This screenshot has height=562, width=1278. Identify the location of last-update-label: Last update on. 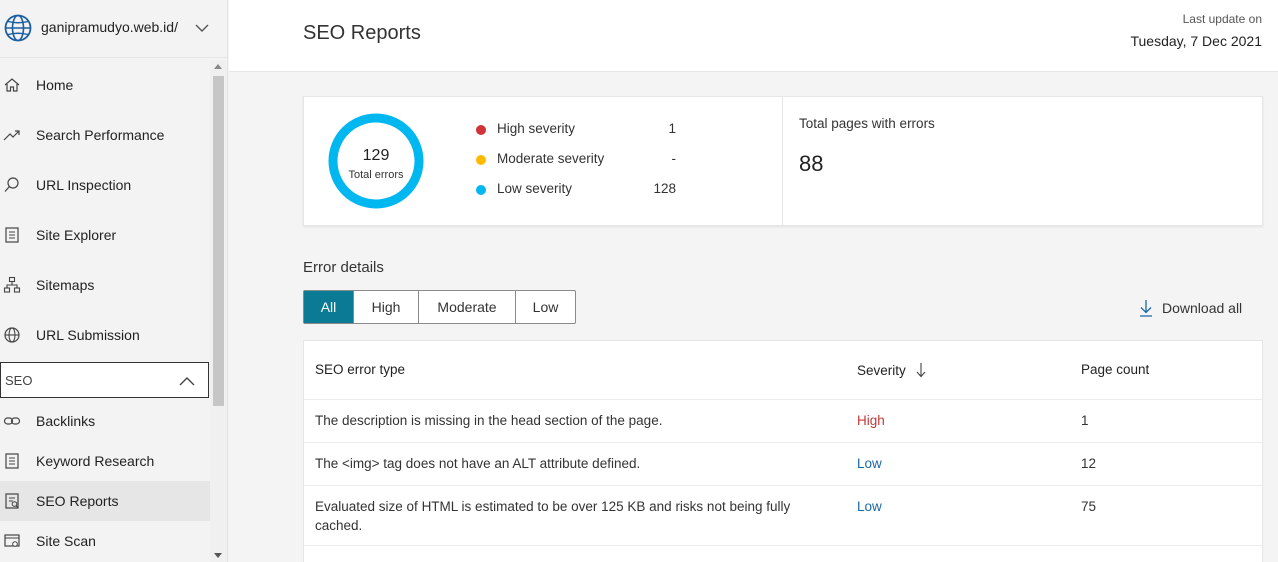
(1222, 19).